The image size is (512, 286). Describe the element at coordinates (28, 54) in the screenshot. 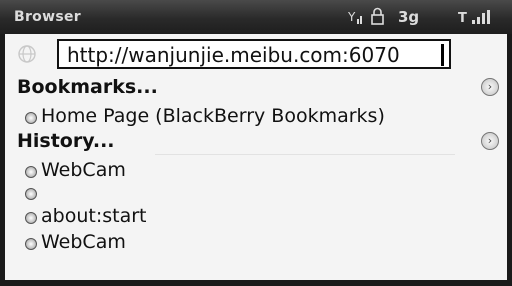

I see `globe-icon` at that location.